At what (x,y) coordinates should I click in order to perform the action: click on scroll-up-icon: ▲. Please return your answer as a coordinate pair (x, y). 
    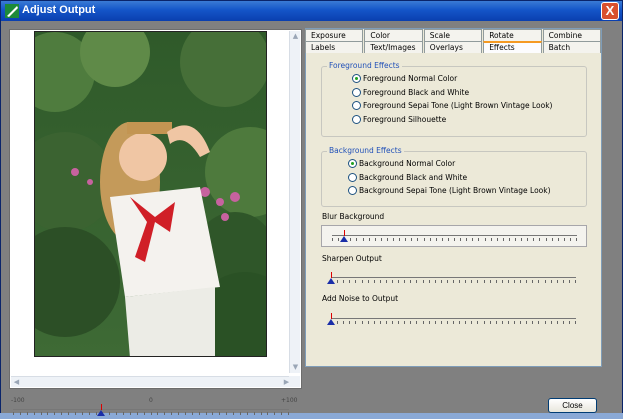
    Looking at the image, I should click on (295, 36).